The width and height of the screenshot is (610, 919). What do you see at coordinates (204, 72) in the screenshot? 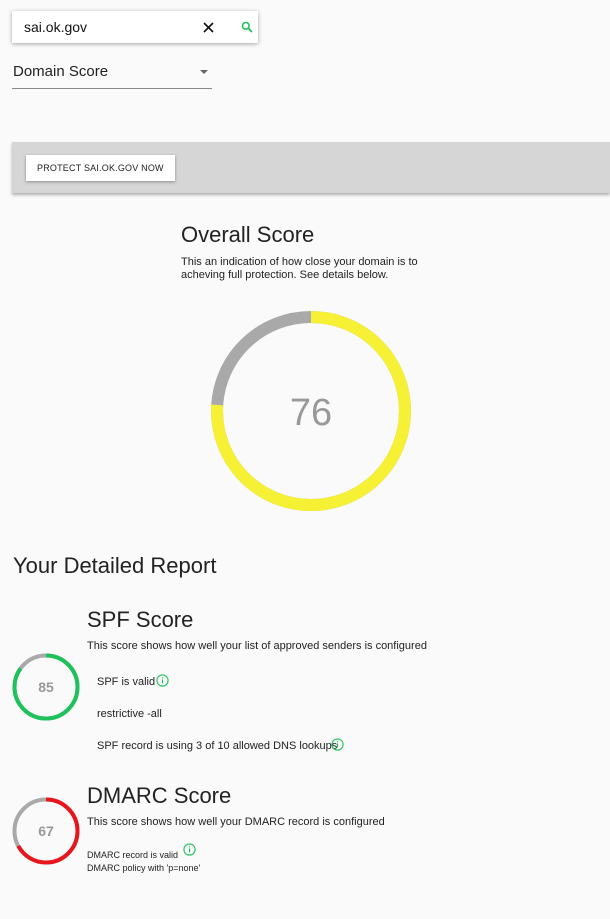
I see `chevron-down-icon` at bounding box center [204, 72].